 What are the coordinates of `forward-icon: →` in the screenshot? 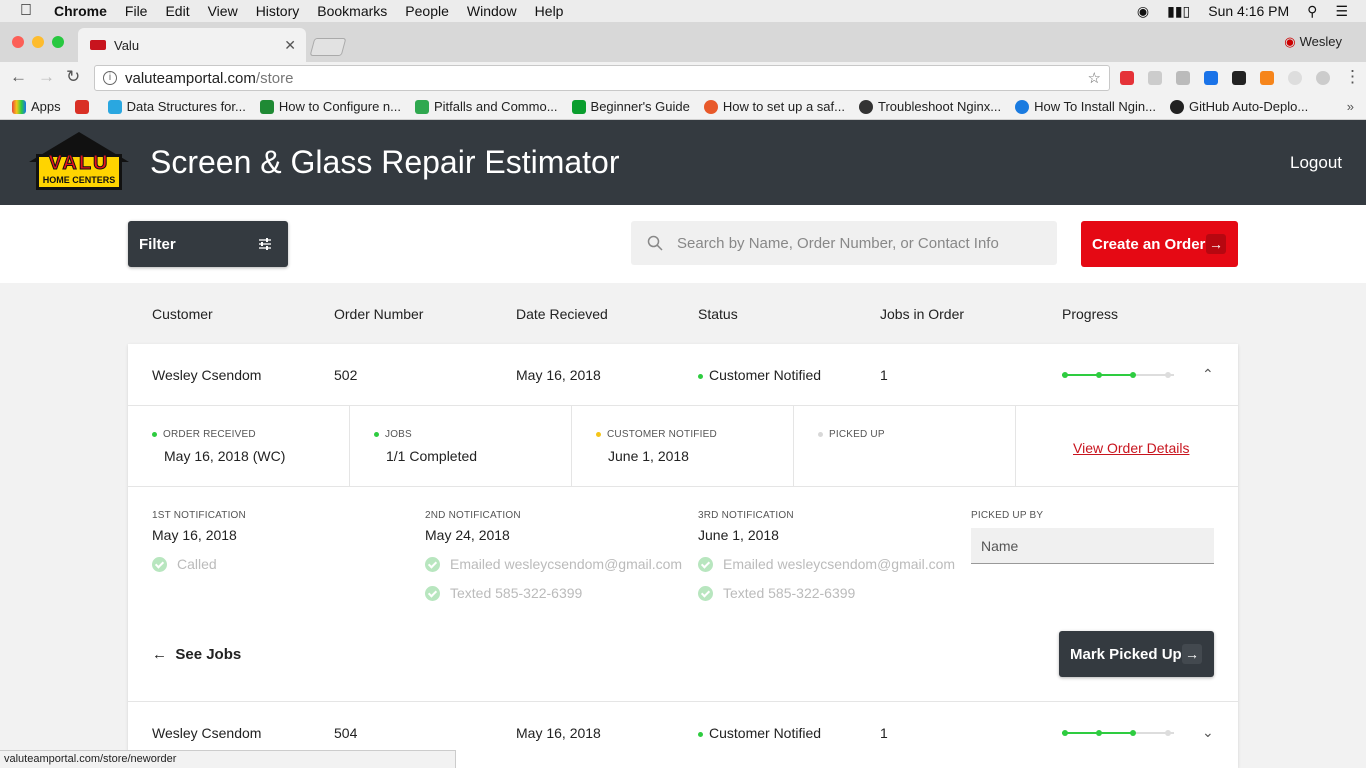 It's located at (46, 77).